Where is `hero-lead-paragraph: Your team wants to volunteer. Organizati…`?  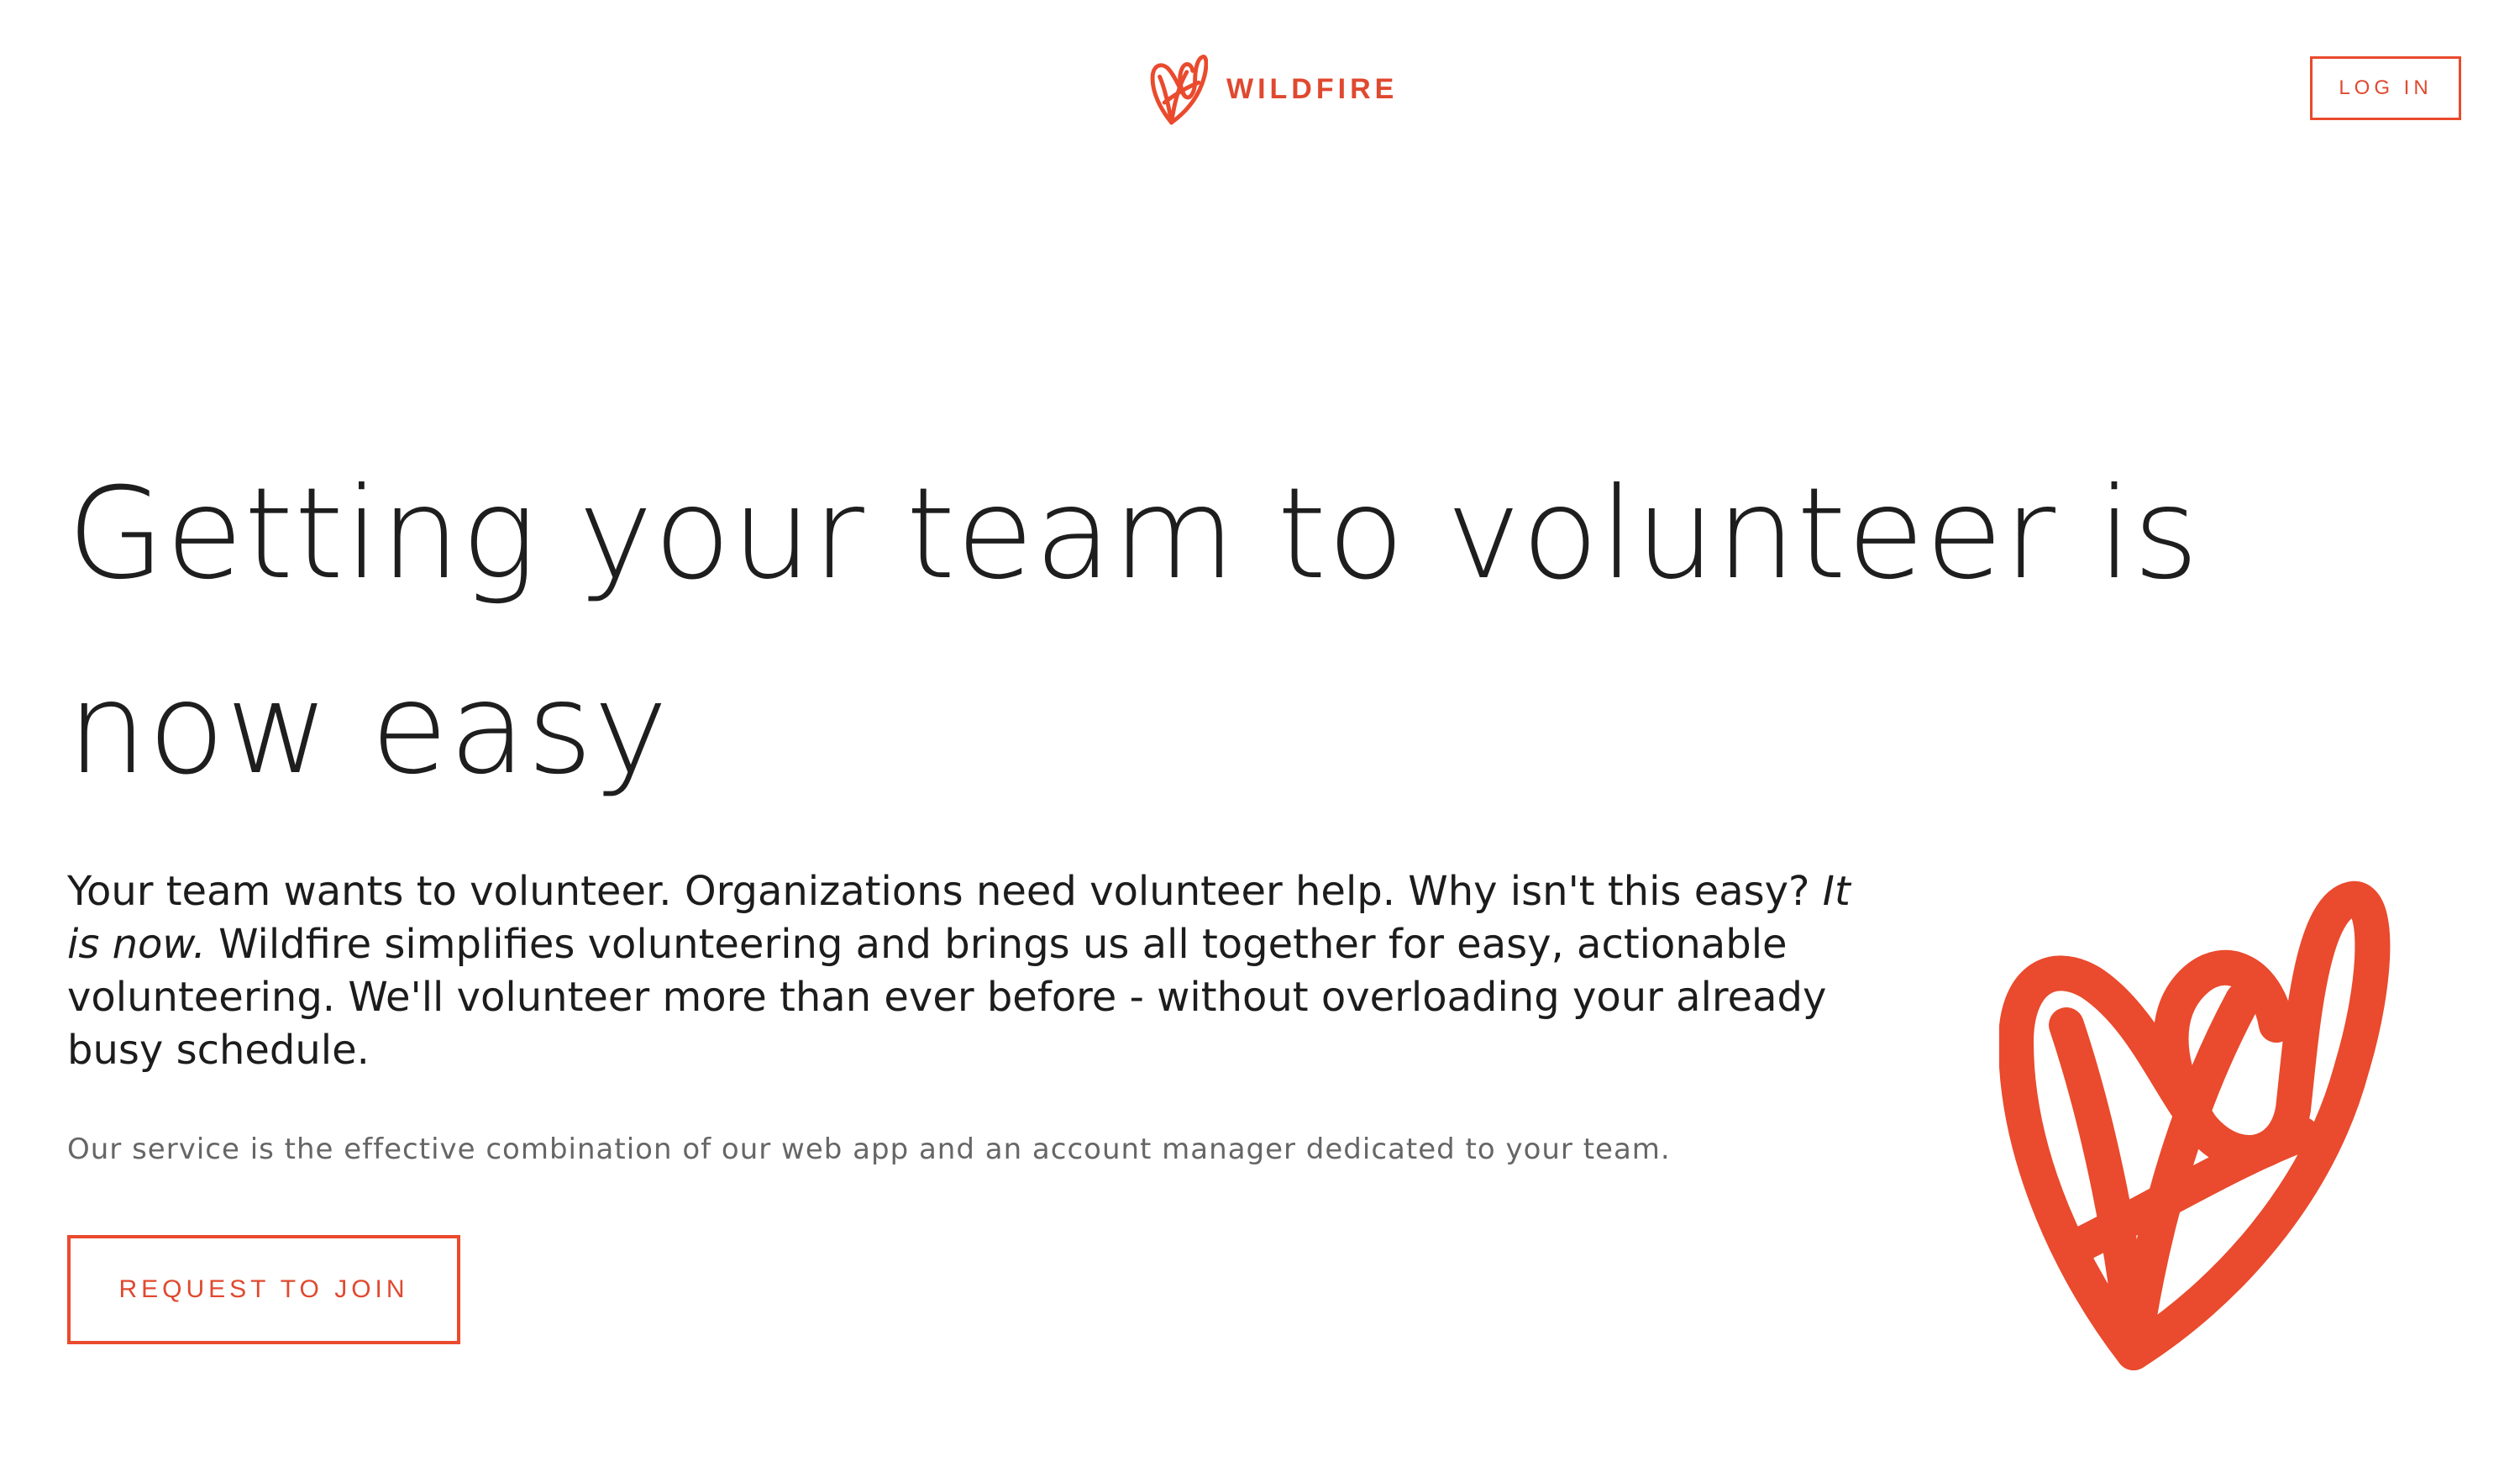 hero-lead-paragraph: Your team wants to volunteer. Organizati… is located at coordinates (974, 971).